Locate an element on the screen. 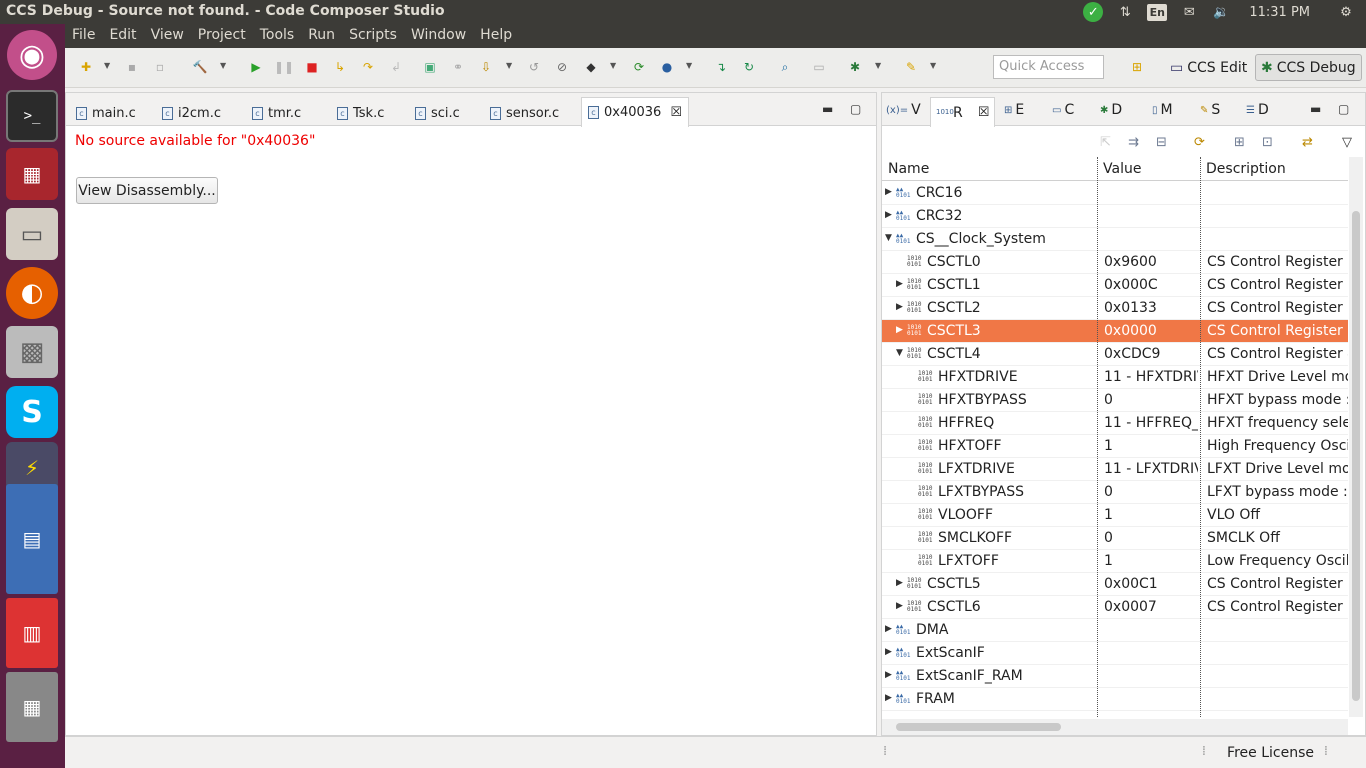 The image size is (1366, 768). console-icon: ▭ is located at coordinates (819, 67).